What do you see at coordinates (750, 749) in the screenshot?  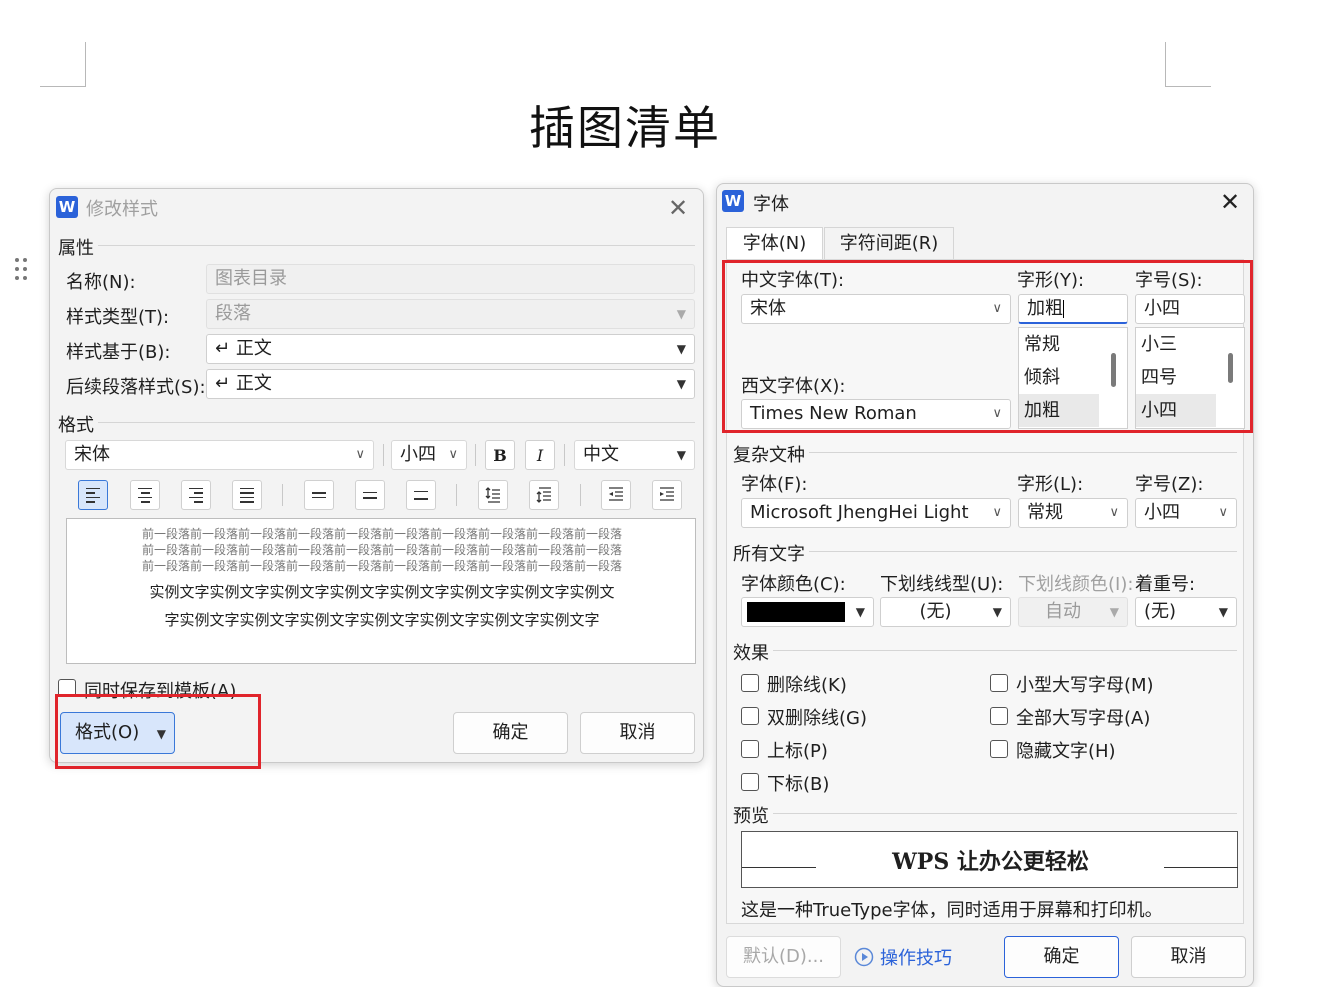 I see `superscript-checkbox` at bounding box center [750, 749].